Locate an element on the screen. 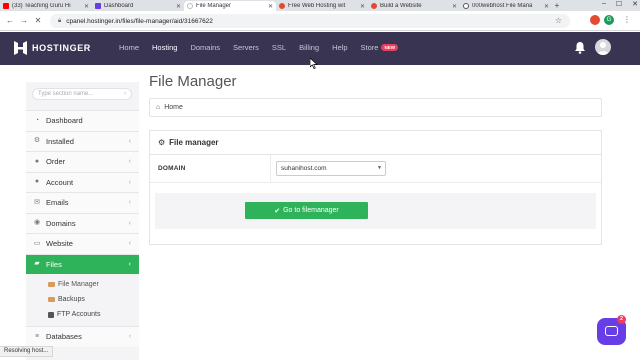 This screenshot has width=640, height=360. nav-store: Store NEW is located at coordinates (379, 47).